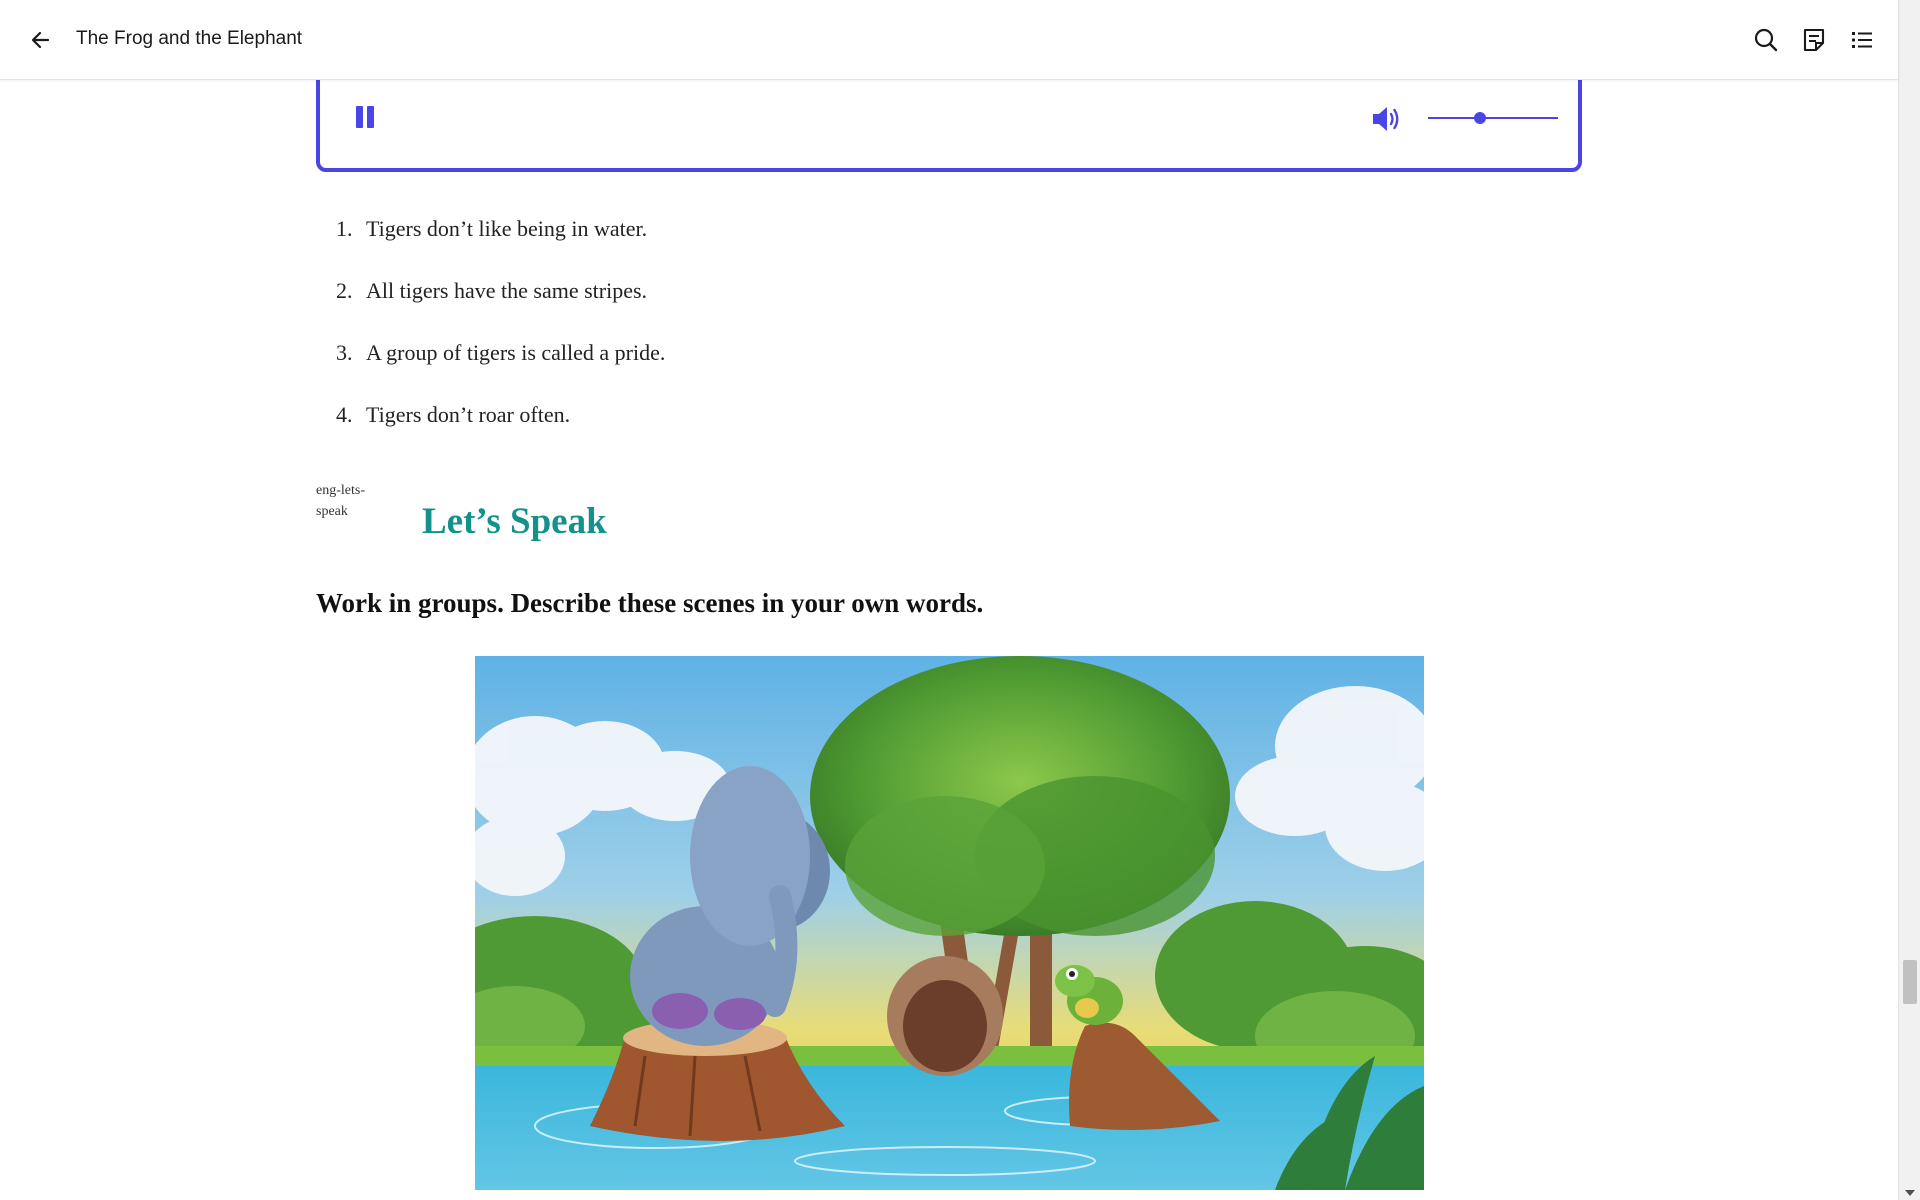 Image resolution: width=1920 pixels, height=1200 pixels. I want to click on fact-text: A group of tigers is called a pride., so click(516, 352).